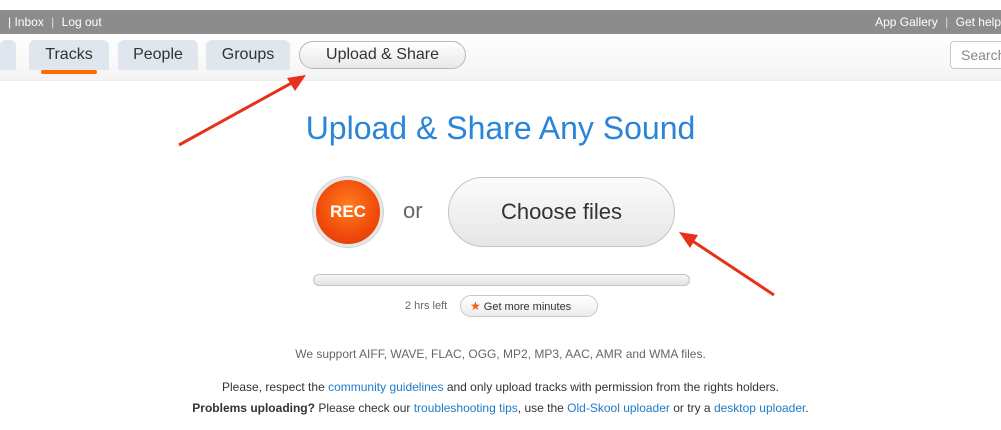 The height and width of the screenshot is (430, 1001). I want to click on divider, so click(500, 80).